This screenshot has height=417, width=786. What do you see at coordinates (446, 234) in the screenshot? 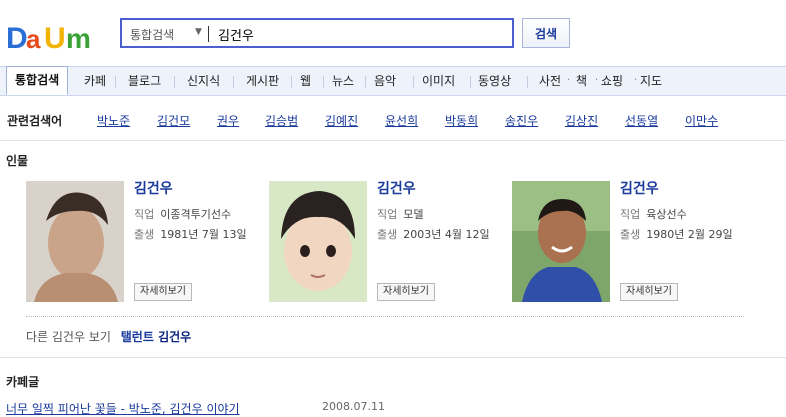
I see `person-birth: 2003년 4월 12일` at bounding box center [446, 234].